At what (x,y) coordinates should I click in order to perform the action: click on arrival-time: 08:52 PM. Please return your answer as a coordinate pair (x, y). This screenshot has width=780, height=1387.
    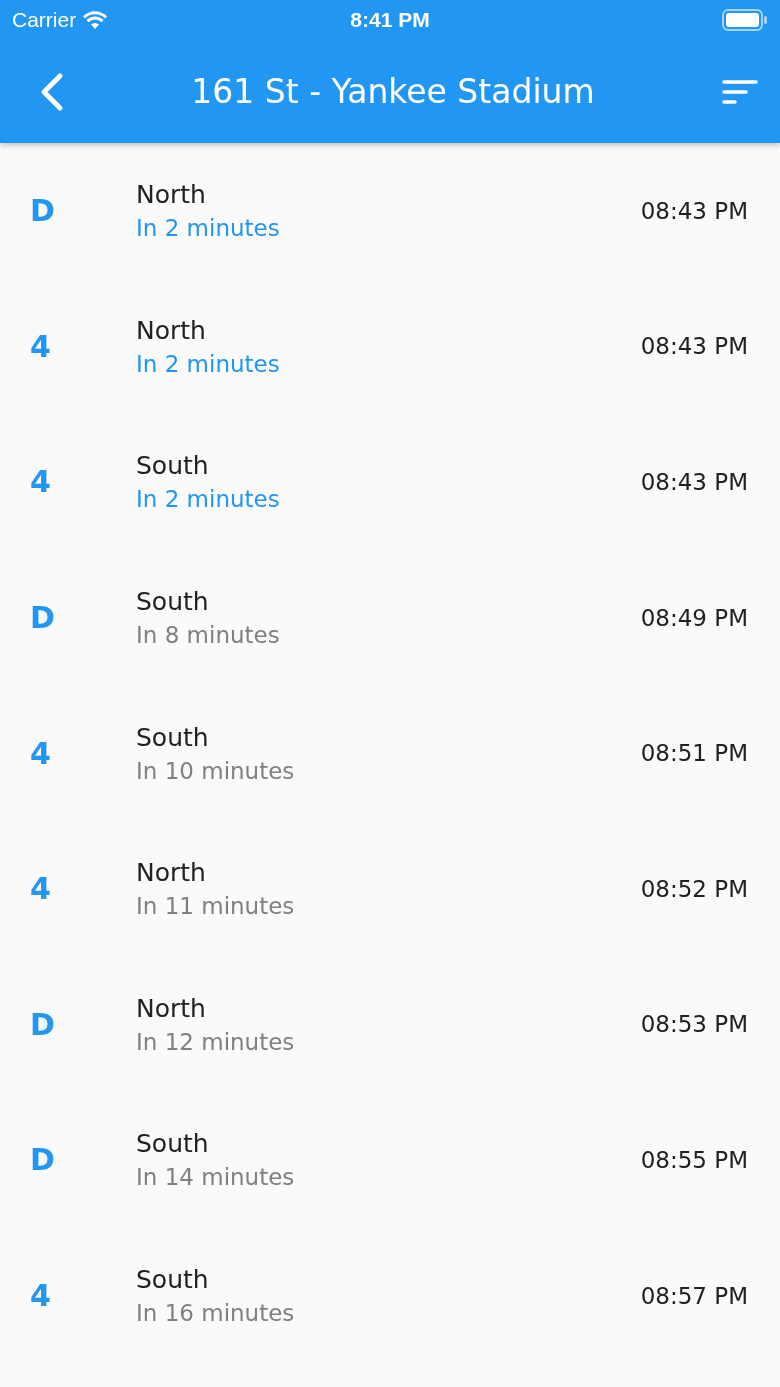
    Looking at the image, I should click on (694, 888).